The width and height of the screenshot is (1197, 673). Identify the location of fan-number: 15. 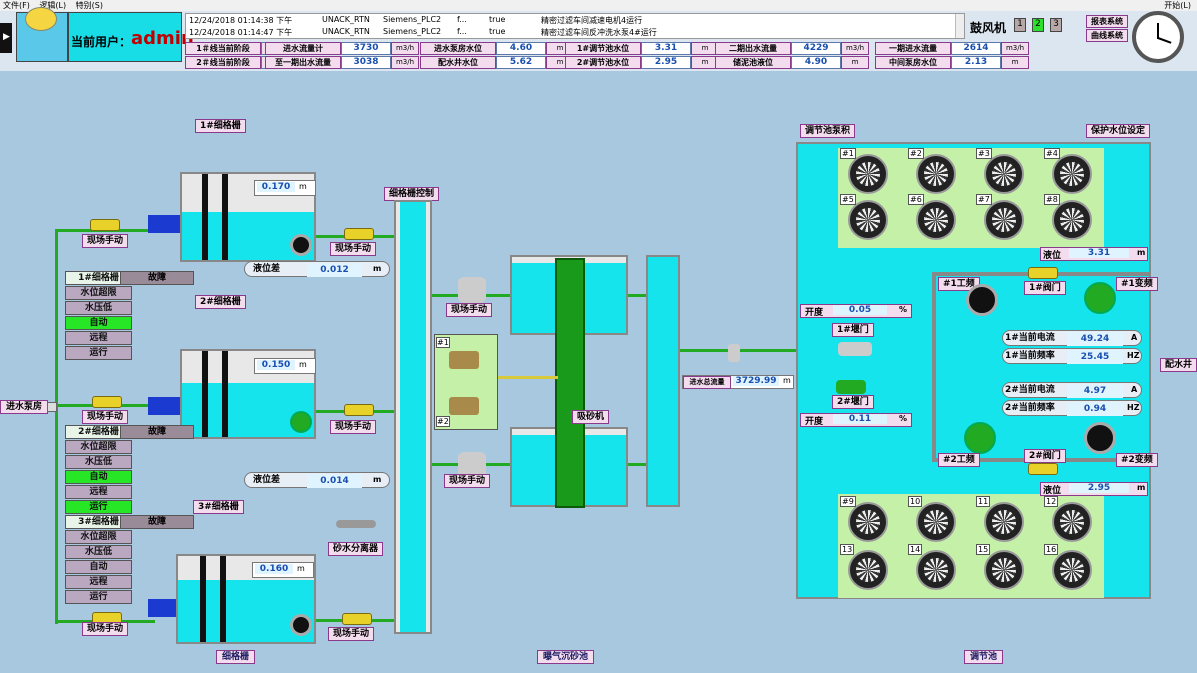
(983, 549).